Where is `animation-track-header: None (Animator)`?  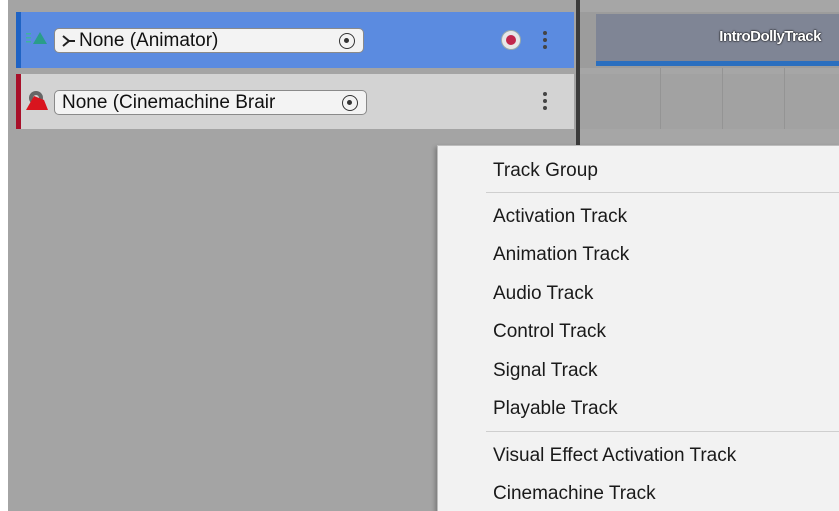
animation-track-header: None (Animator) is located at coordinates (295, 40).